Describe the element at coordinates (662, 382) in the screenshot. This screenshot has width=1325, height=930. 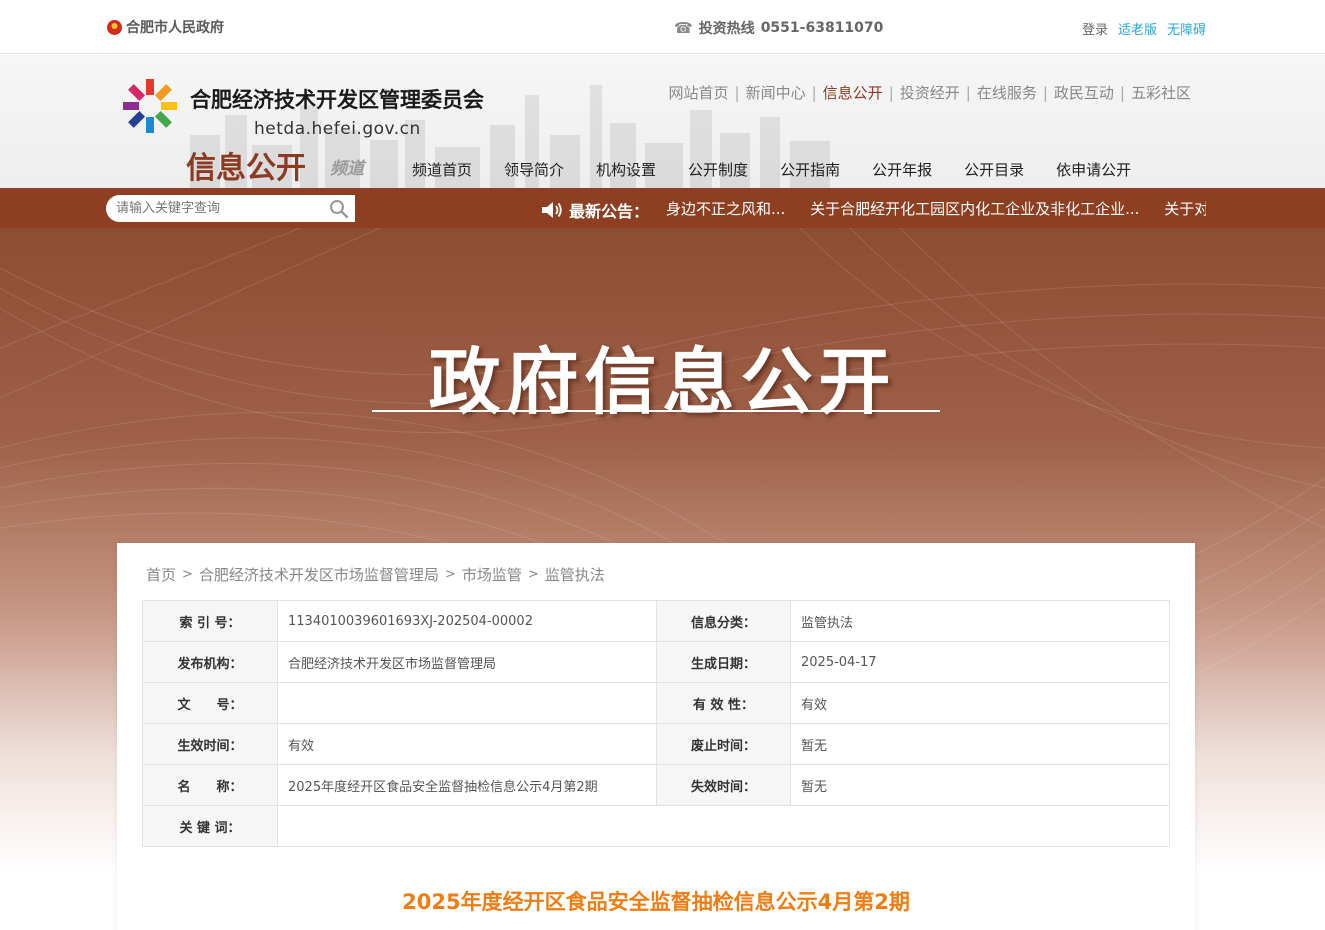
I see `banner-title: 政府信息公开` at that location.